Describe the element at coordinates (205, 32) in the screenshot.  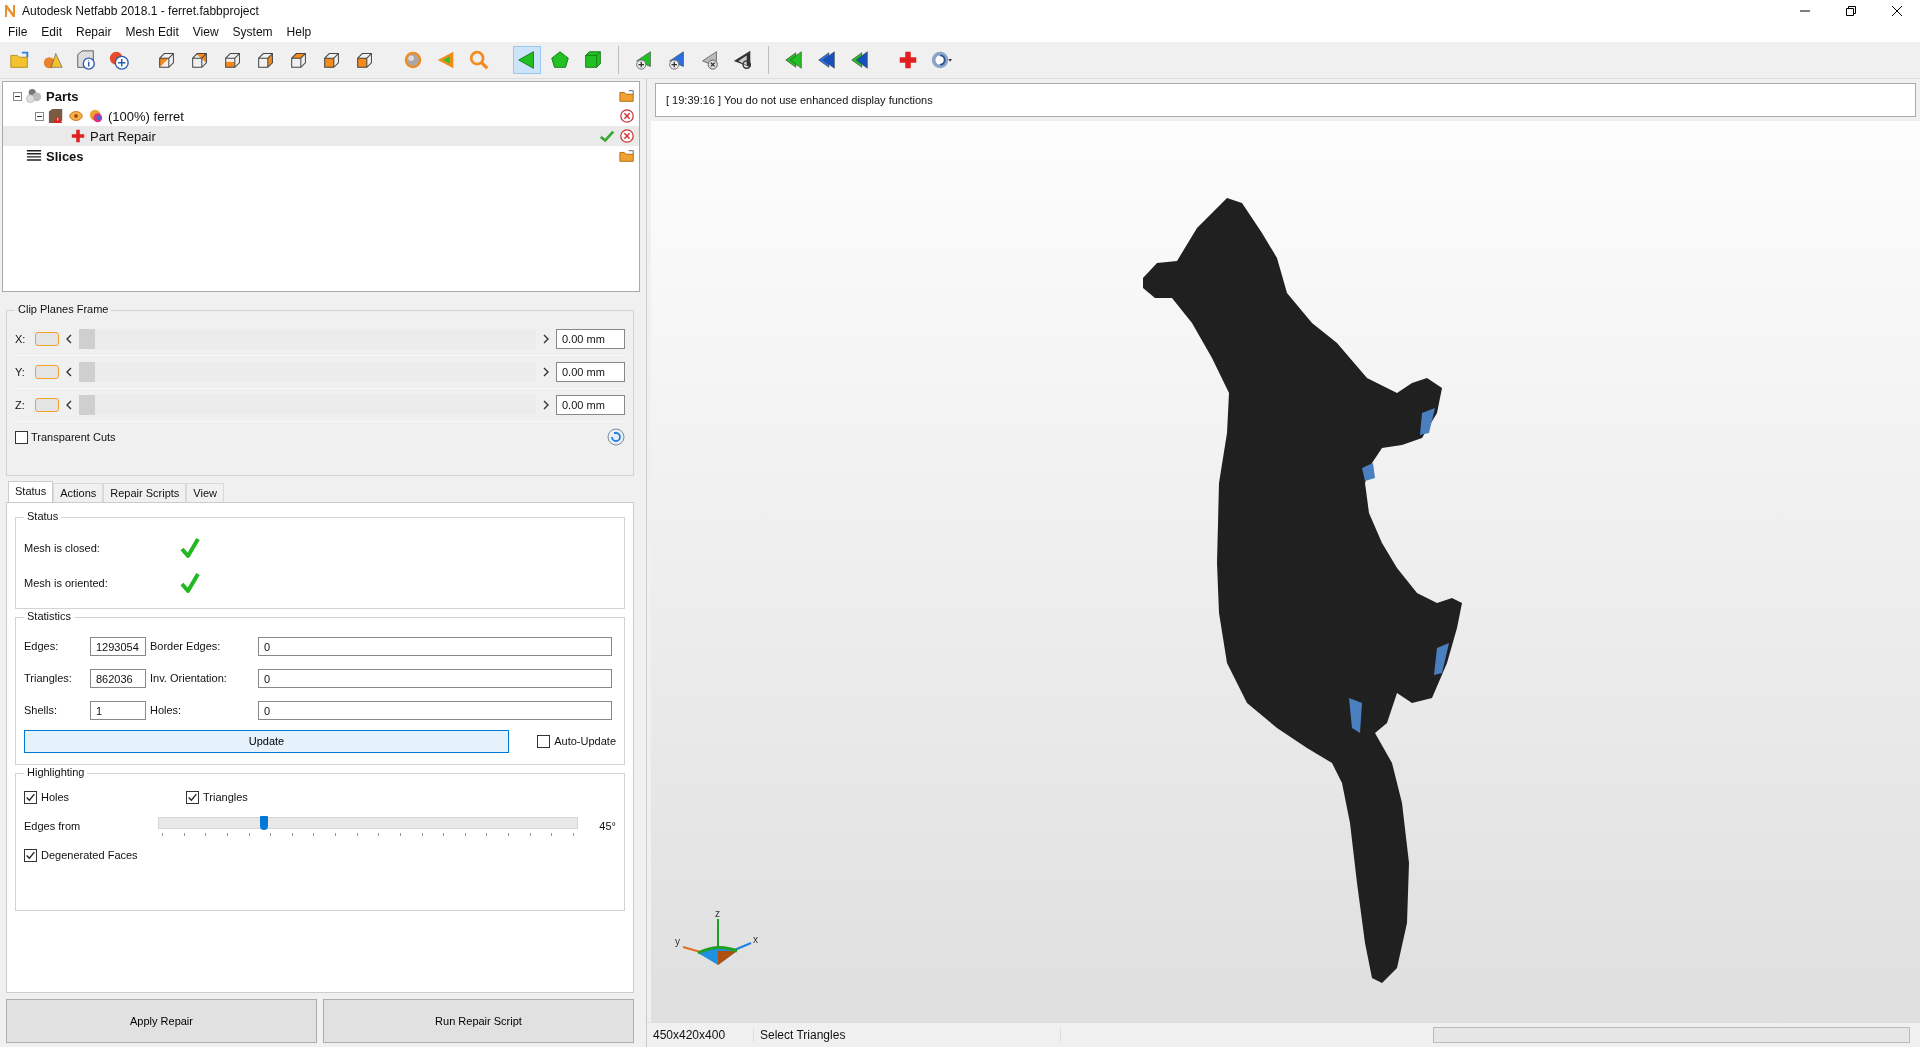
I see `menu-item: View` at that location.